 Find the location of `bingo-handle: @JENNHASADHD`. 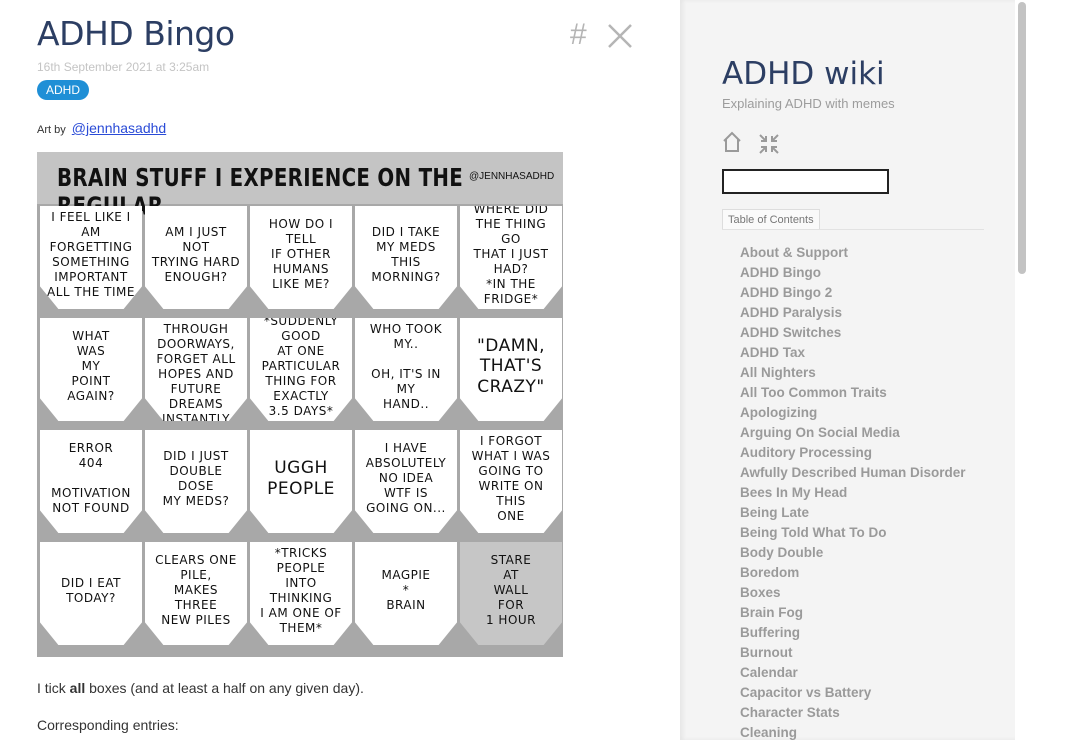

bingo-handle: @JENNHASADHD is located at coordinates (512, 176).